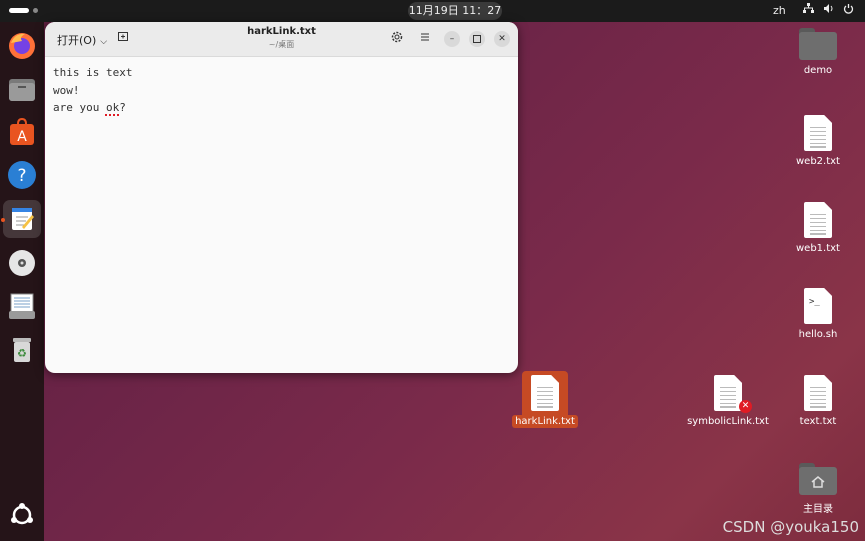 This screenshot has height=541, width=865. I want to click on line-3: are you ok?, so click(92, 108).